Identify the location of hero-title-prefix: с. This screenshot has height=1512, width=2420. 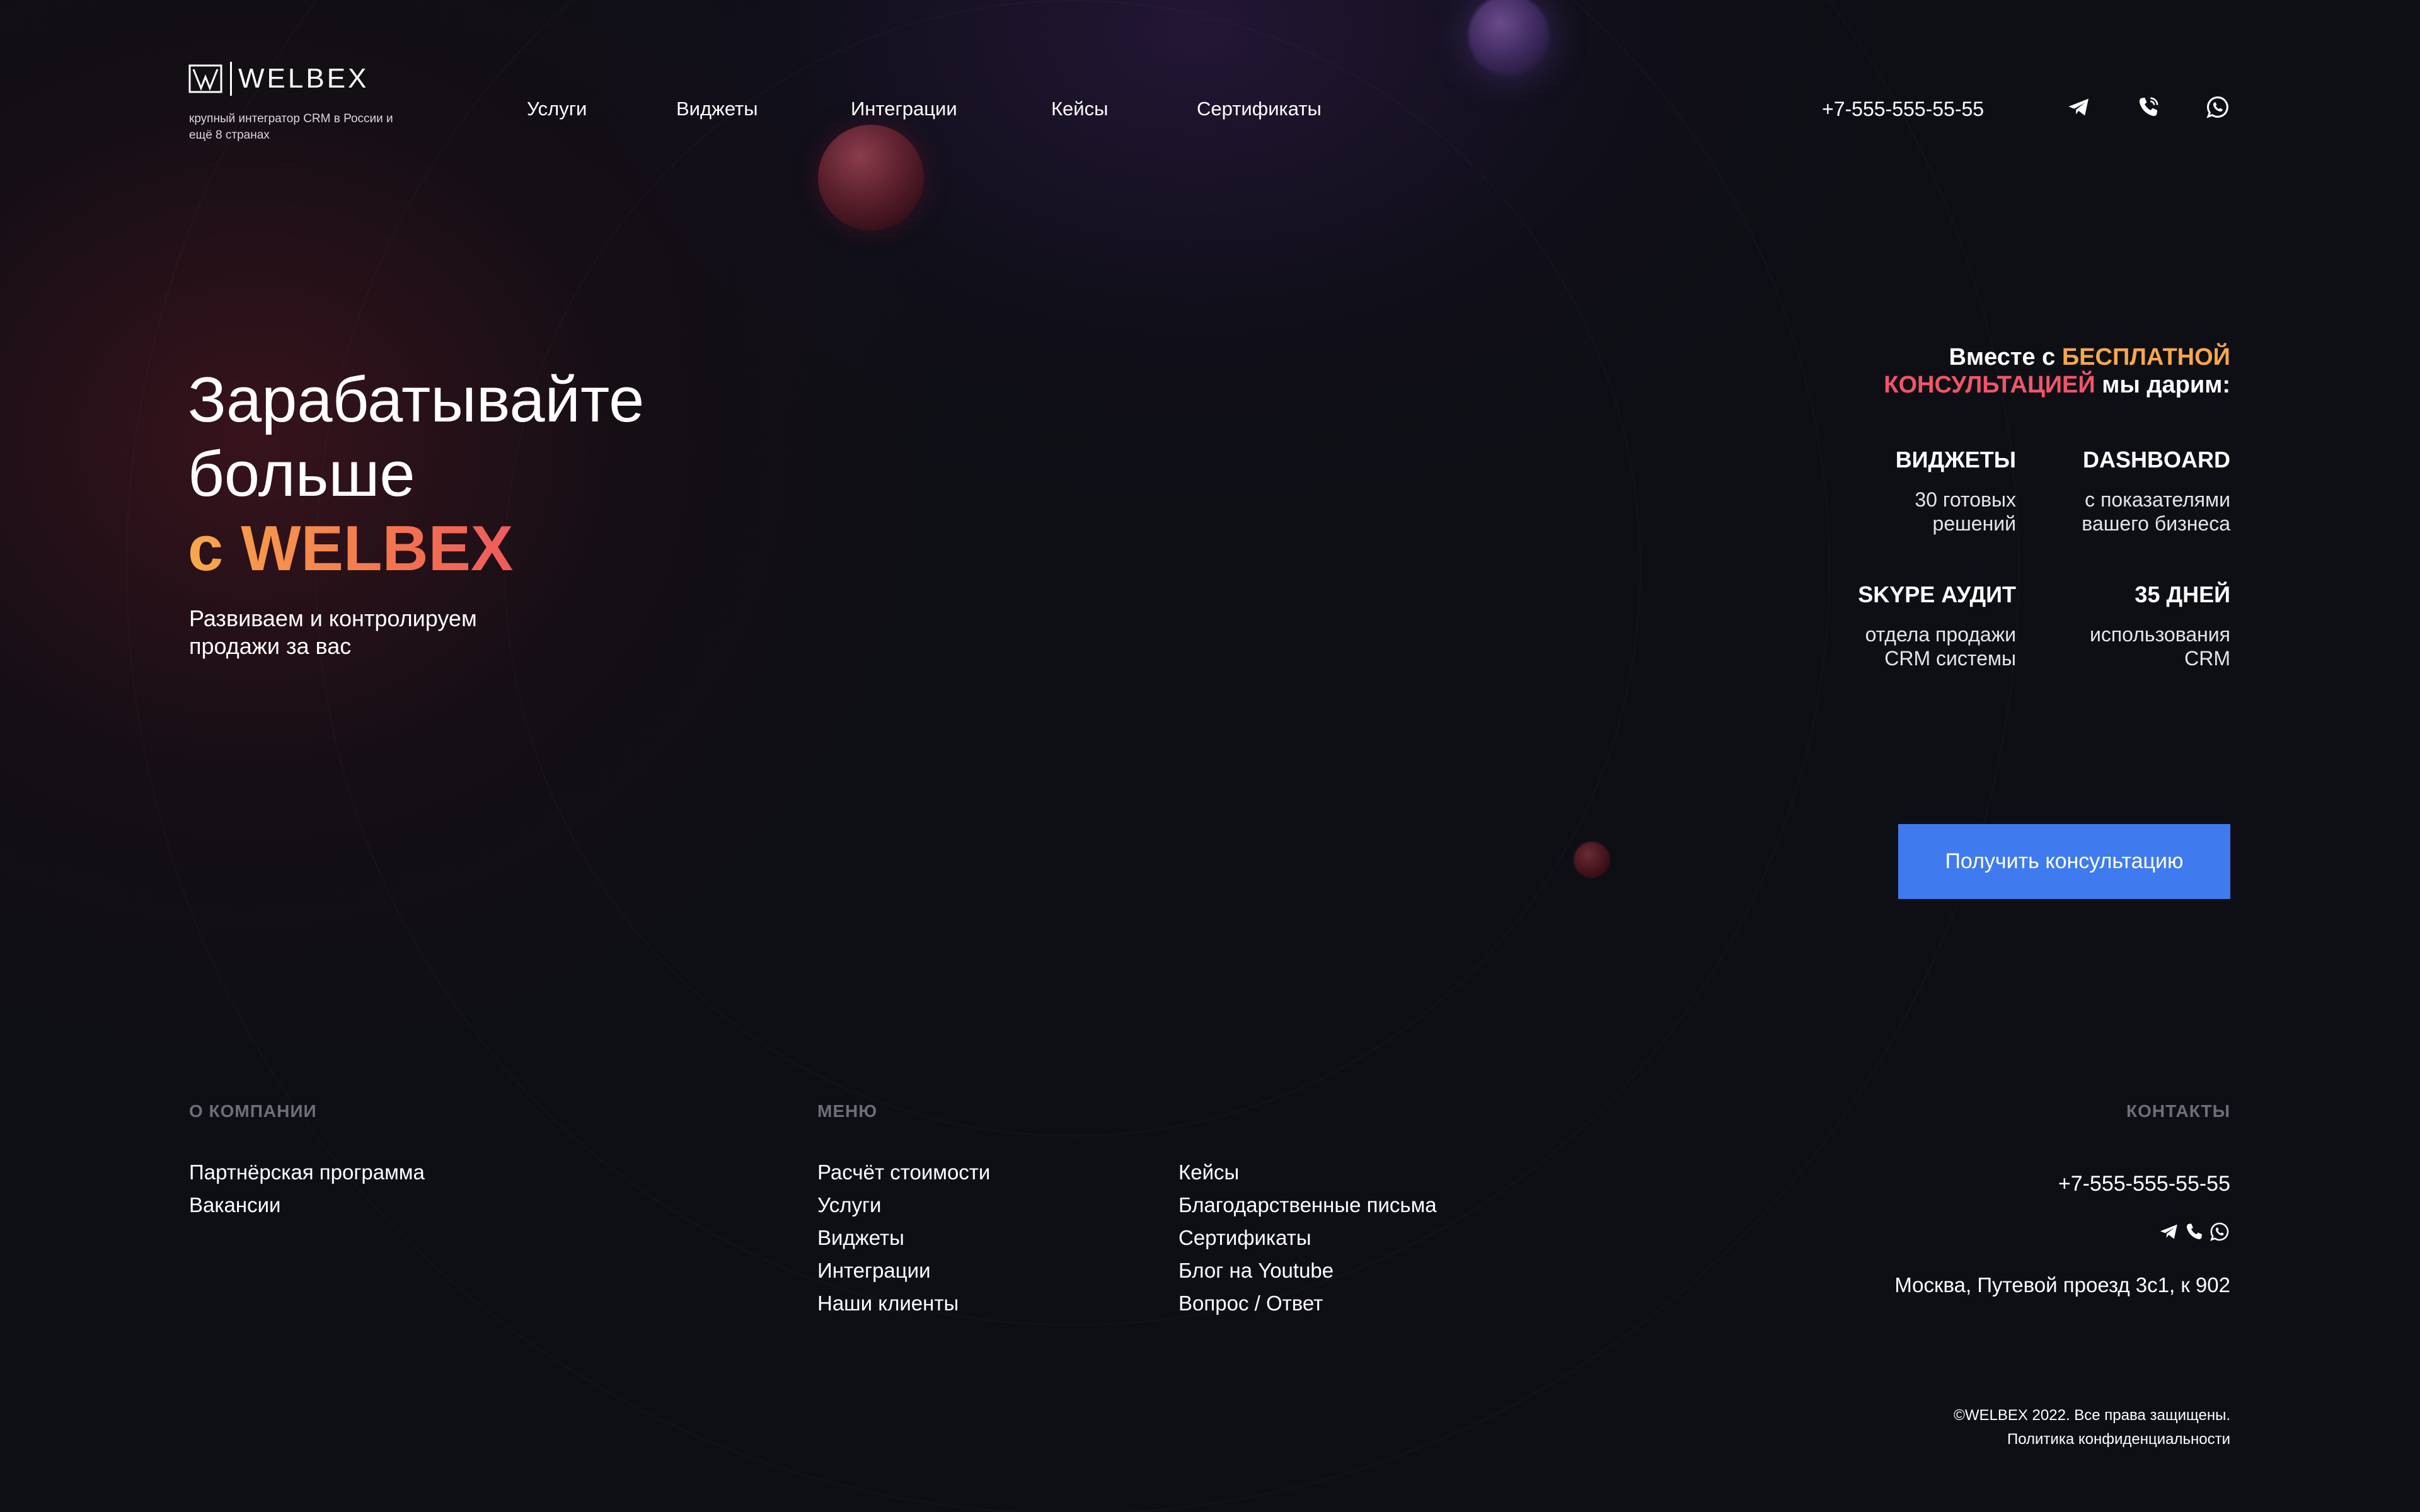
(206, 548).